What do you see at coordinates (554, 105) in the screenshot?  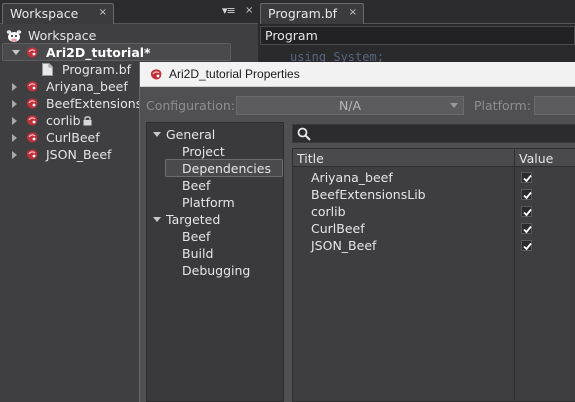 I see `platform-combo` at bounding box center [554, 105].